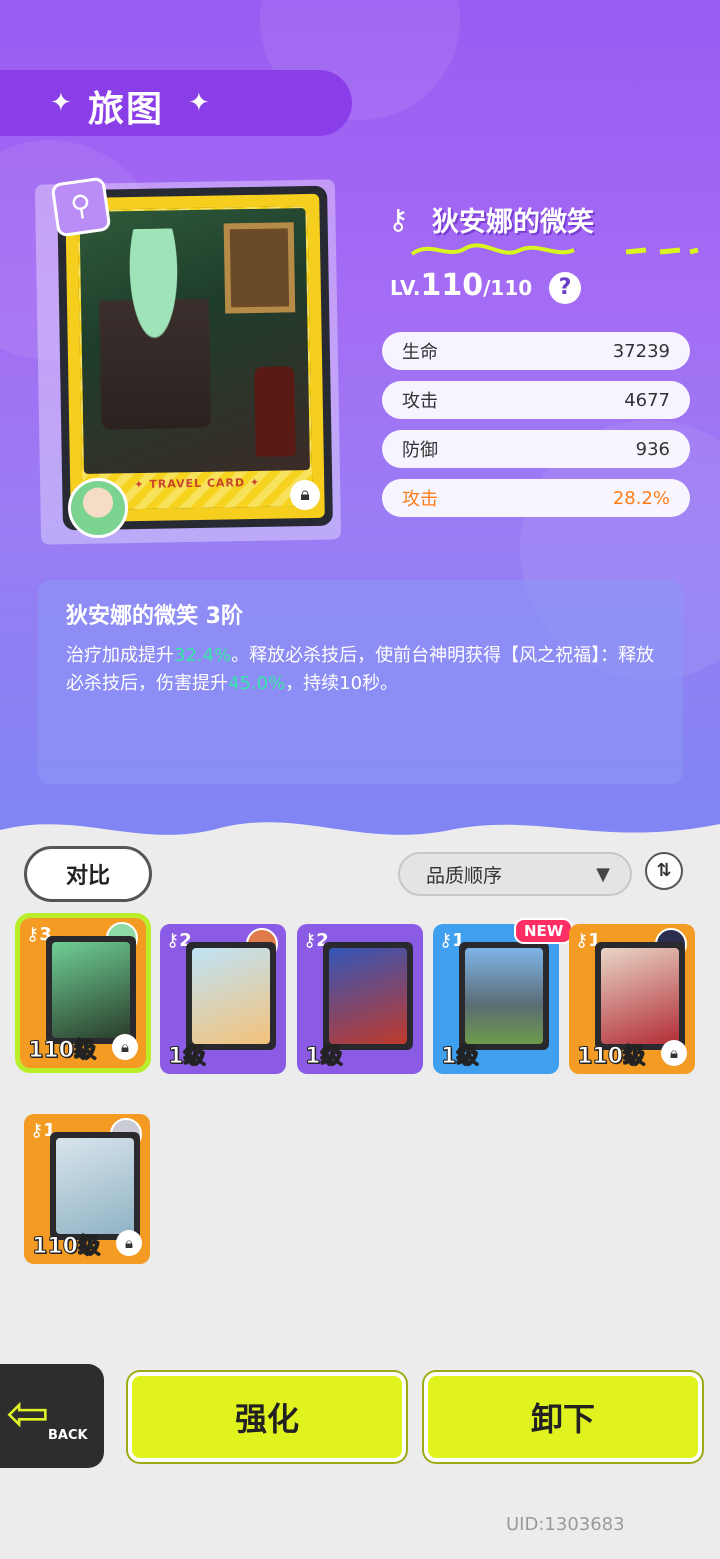 Image resolution: width=720 pixels, height=1559 pixels. I want to click on key-icon: ⚷, so click(398, 219).